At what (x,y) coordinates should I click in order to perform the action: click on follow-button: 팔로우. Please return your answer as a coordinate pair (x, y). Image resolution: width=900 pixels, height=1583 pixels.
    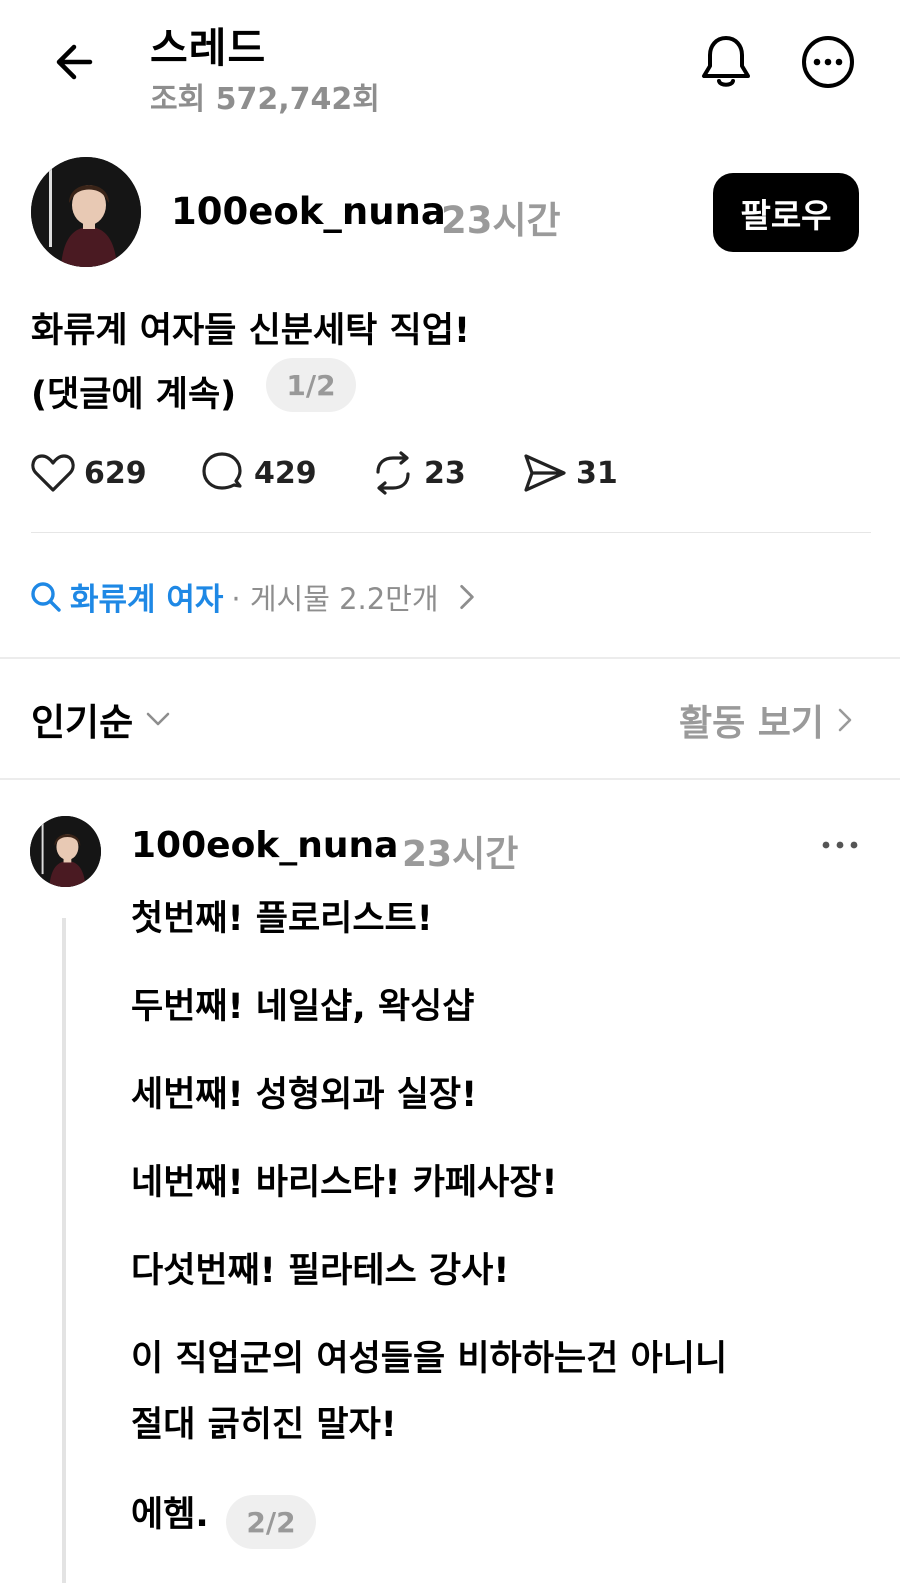
    Looking at the image, I should click on (786, 212).